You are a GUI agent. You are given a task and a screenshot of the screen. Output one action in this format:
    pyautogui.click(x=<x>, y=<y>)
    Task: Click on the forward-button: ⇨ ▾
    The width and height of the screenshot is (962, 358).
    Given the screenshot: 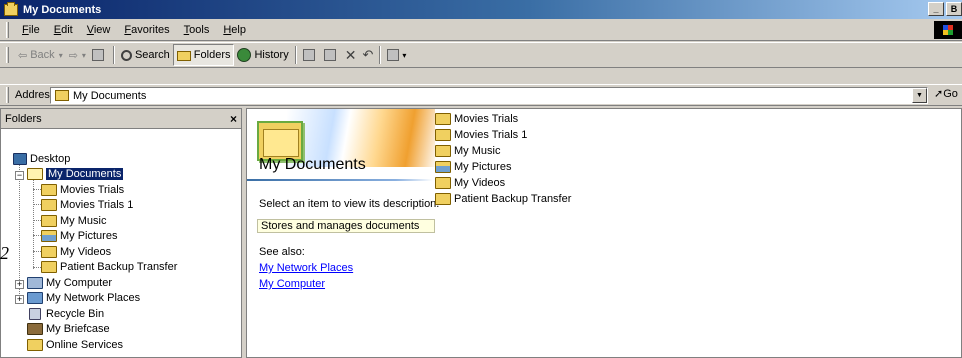 What is the action you would take?
    pyautogui.click(x=77, y=55)
    